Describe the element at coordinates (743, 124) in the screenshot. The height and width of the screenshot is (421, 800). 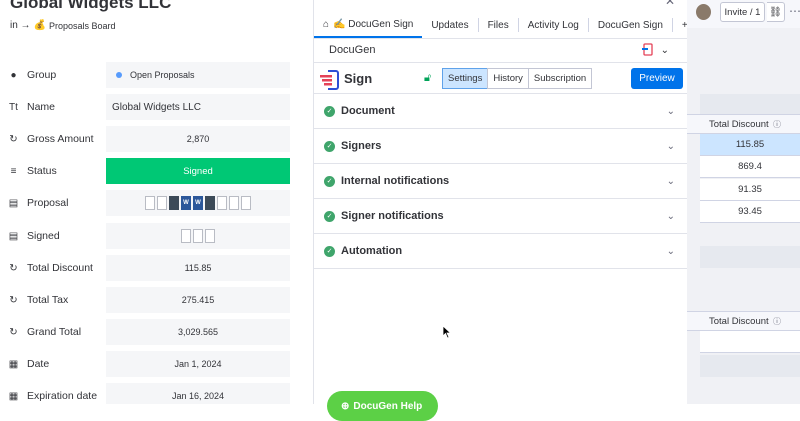
I see `column-header-total-discount: Total Discount ⓘ` at that location.